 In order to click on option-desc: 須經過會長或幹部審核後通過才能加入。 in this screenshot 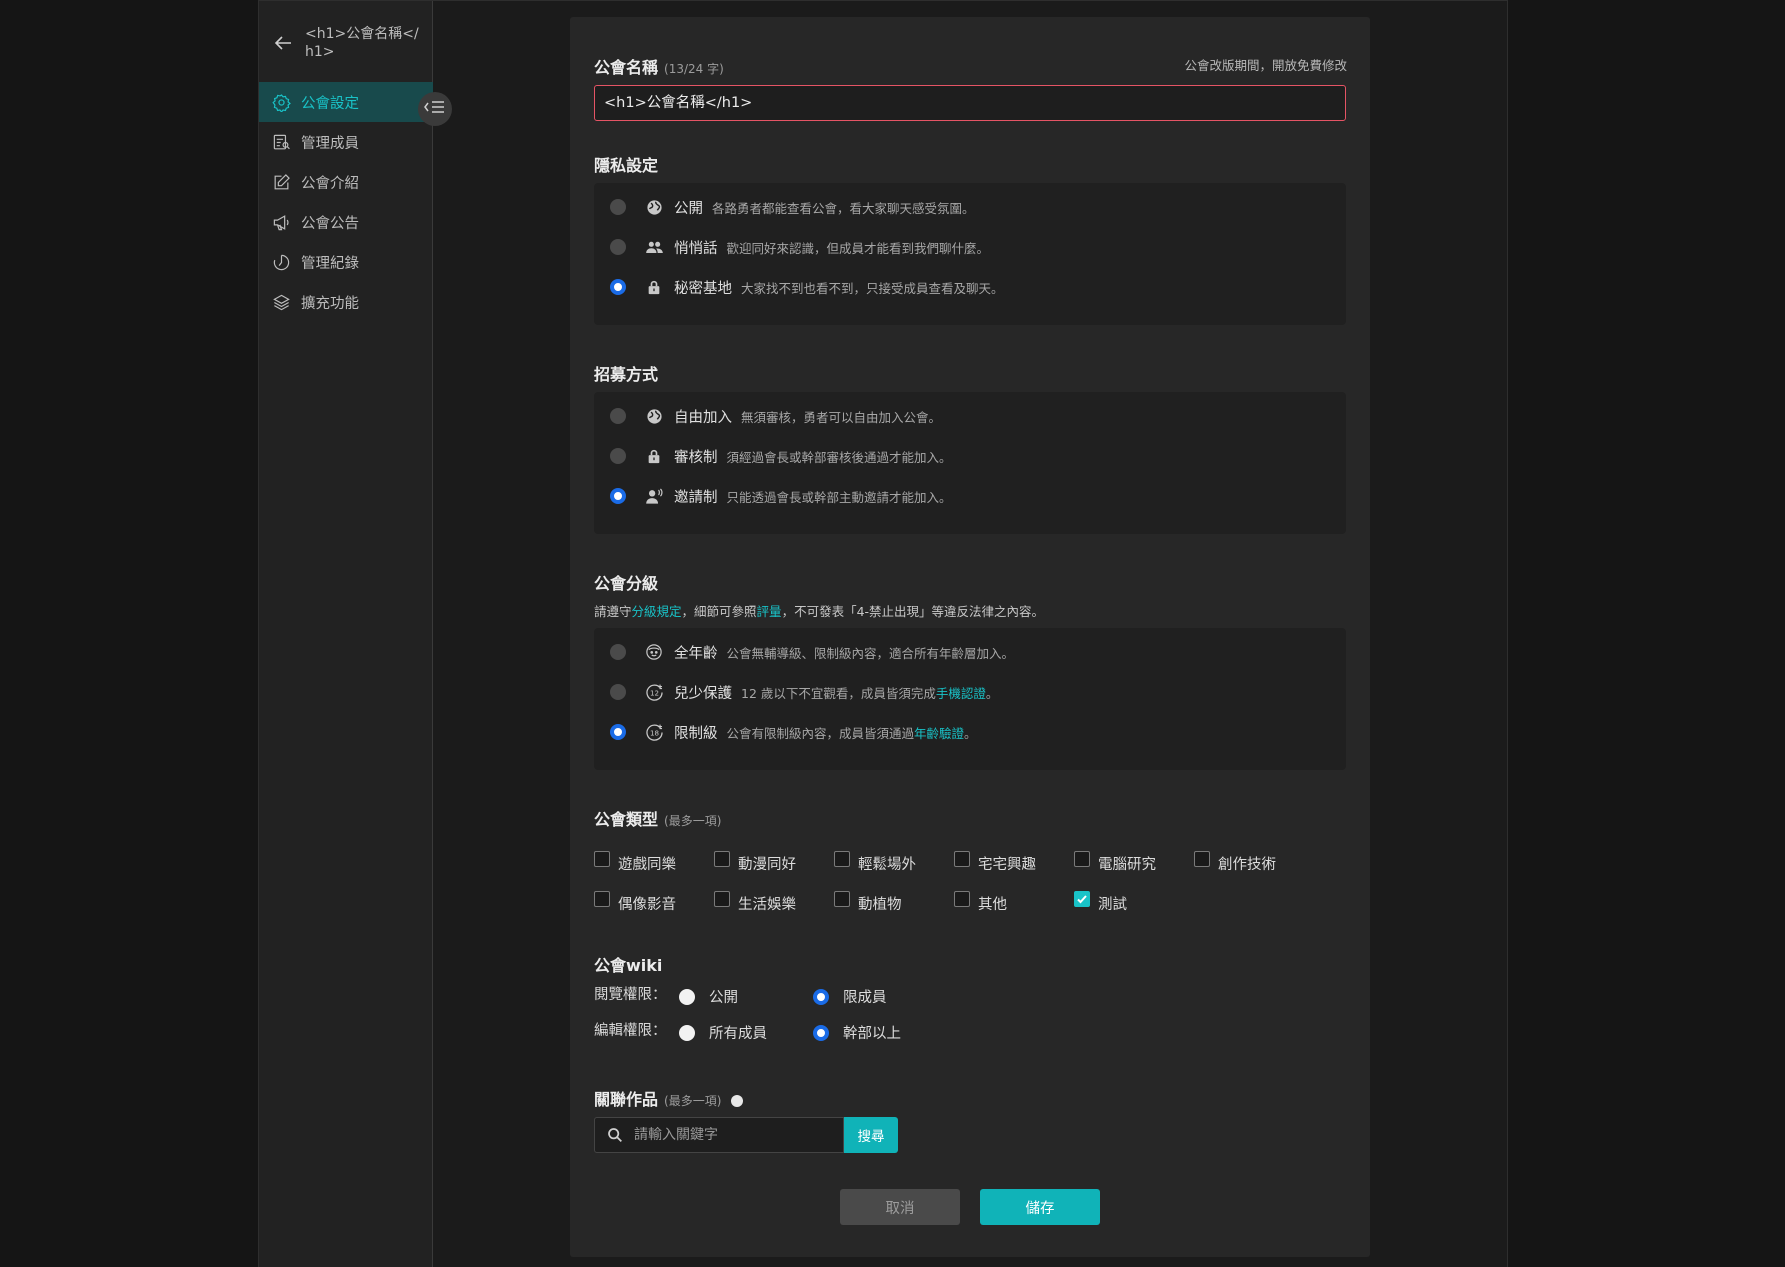, I will do `click(839, 457)`.